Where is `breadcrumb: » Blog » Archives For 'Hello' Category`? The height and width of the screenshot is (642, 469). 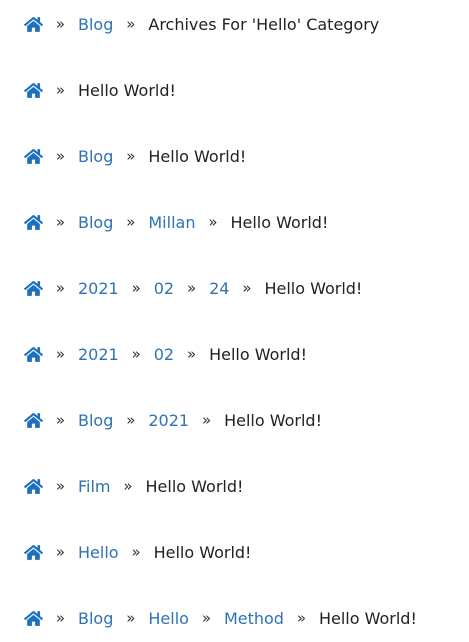
breadcrumb: » Blog » Archives For 'Hello' Category is located at coordinates (201, 24).